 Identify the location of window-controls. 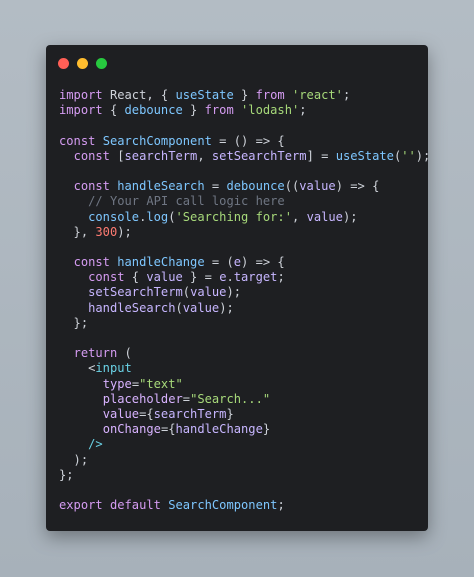
(82, 64).